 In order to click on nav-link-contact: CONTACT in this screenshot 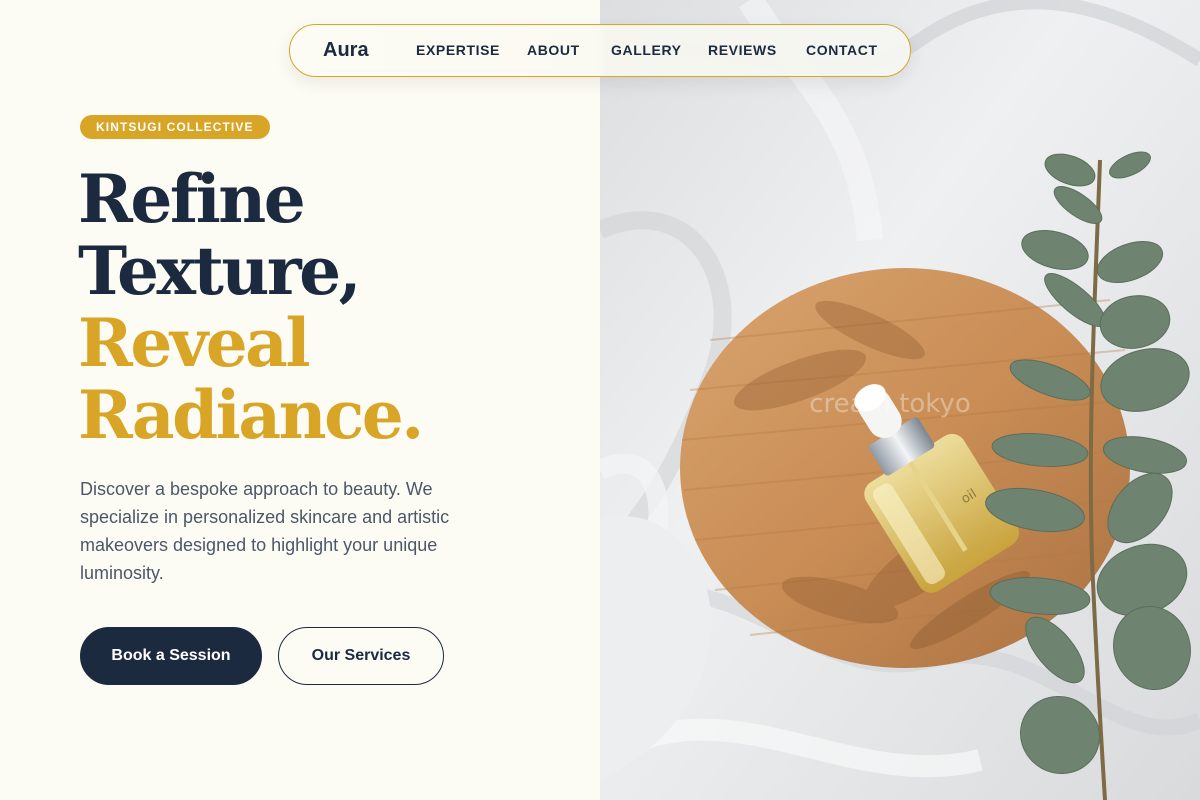, I will do `click(842, 50)`.